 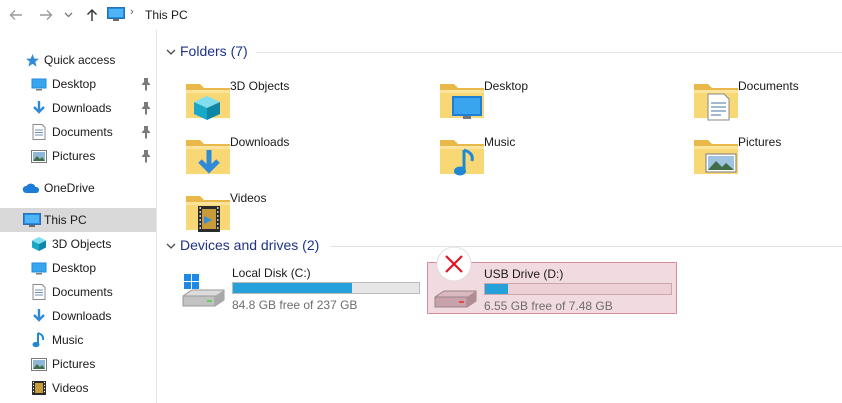 What do you see at coordinates (768, 86) in the screenshot?
I see `folder-name: Documents` at bounding box center [768, 86].